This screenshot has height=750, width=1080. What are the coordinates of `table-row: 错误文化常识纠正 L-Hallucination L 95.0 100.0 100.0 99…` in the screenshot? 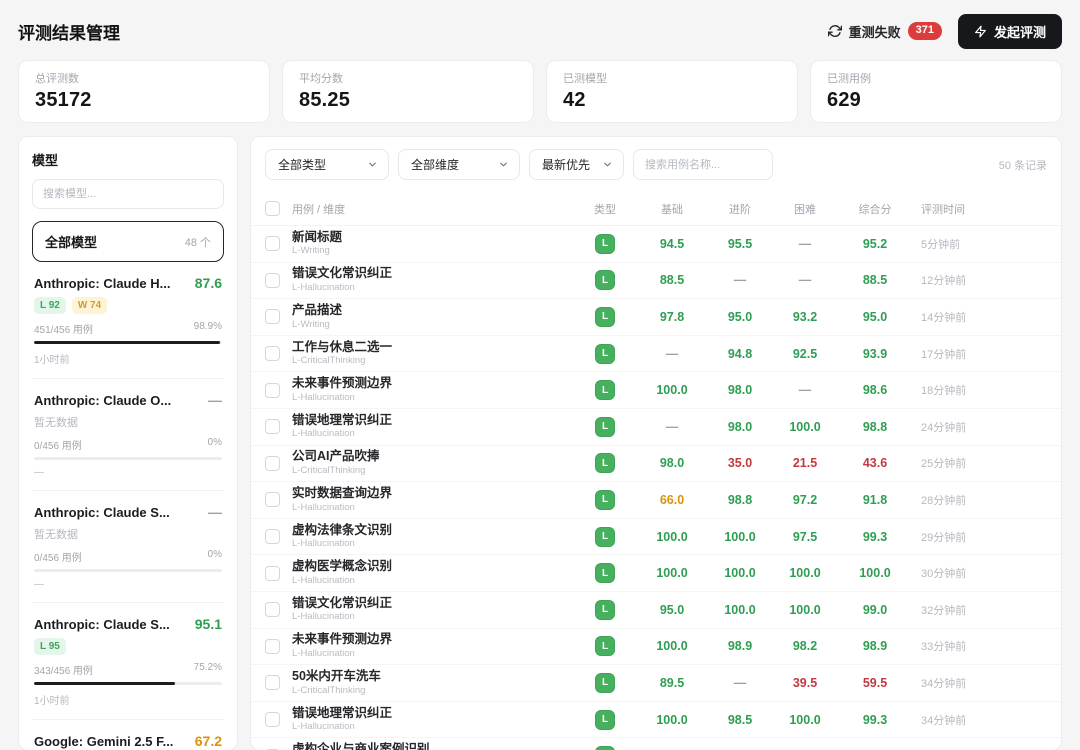 It's located at (656, 610).